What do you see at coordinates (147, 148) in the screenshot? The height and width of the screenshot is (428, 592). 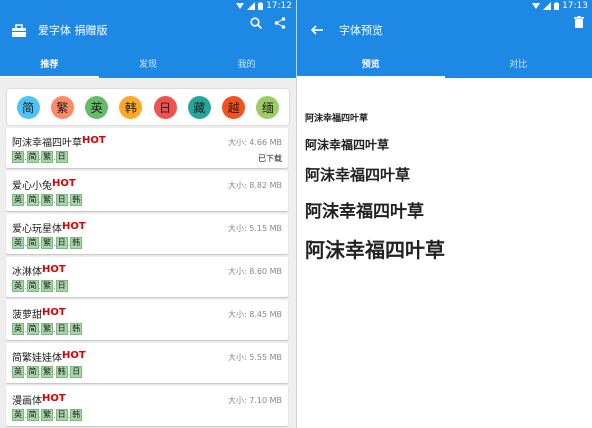 I see `font-card: 阿沫幸福四叶草HOT 大小: 4.66 MB 已下载 英.简.繁.日` at bounding box center [147, 148].